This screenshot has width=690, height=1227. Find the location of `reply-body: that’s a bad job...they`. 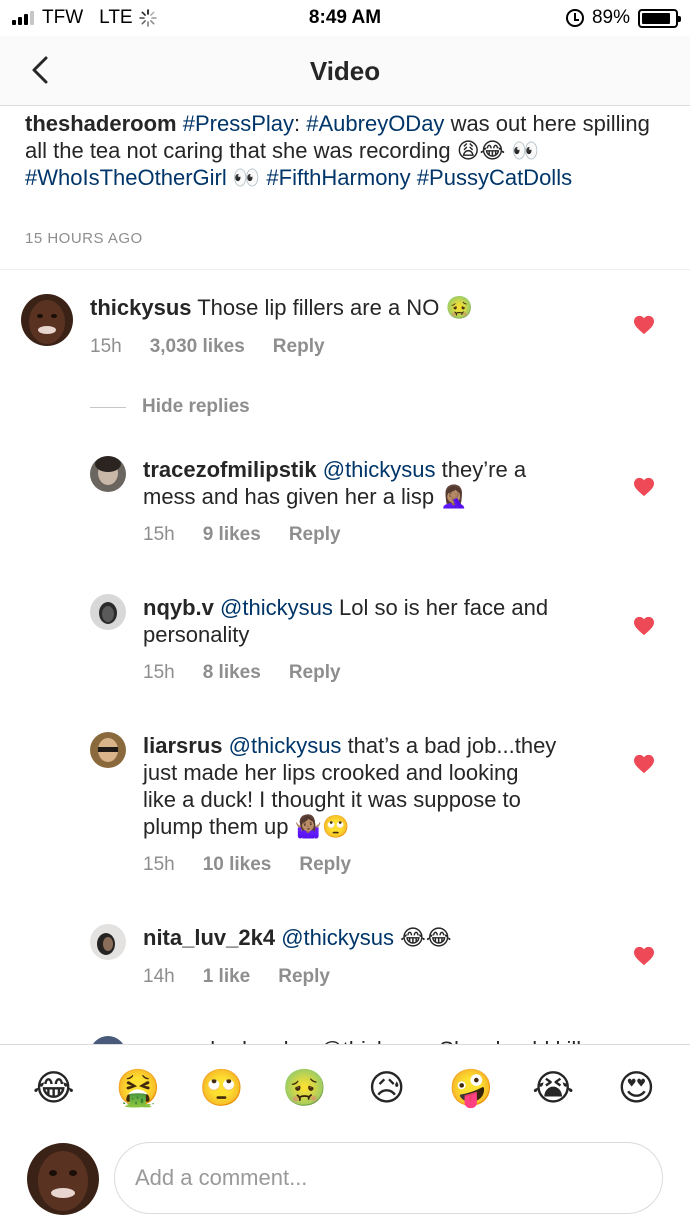

reply-body: that’s a bad job...they is located at coordinates (452, 745).